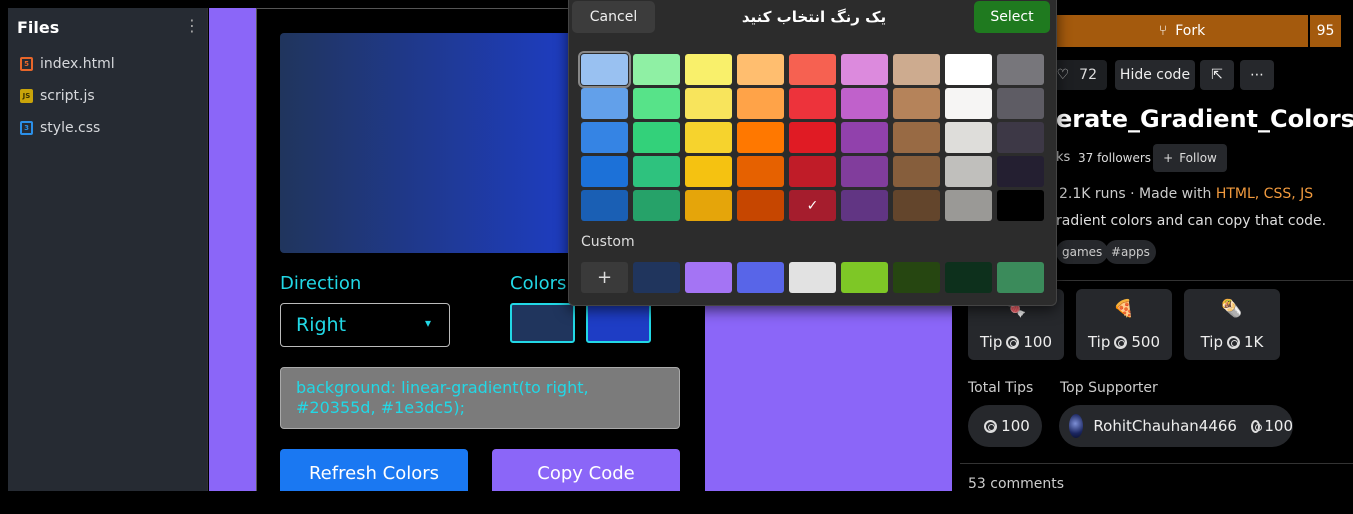  What do you see at coordinates (1115, 158) in the screenshot?
I see `followers-count: 37 followers` at bounding box center [1115, 158].